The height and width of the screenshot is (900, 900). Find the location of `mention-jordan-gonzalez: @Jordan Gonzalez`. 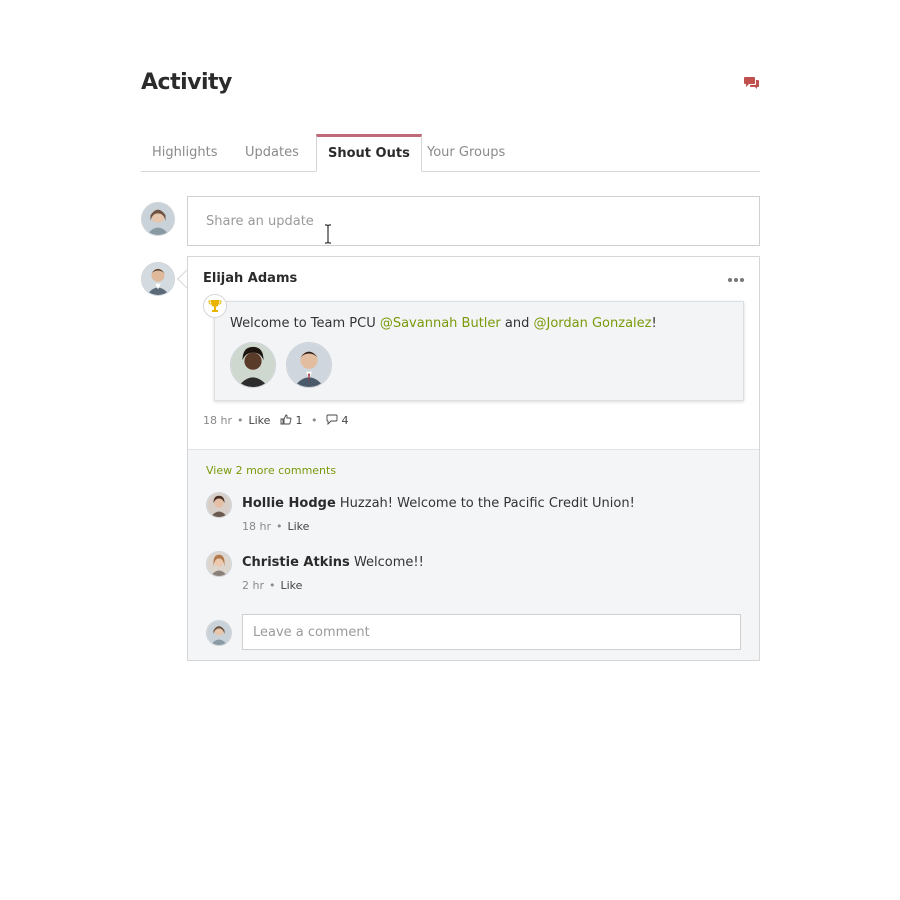

mention-jordan-gonzalez: @Jordan Gonzalez is located at coordinates (592, 323).